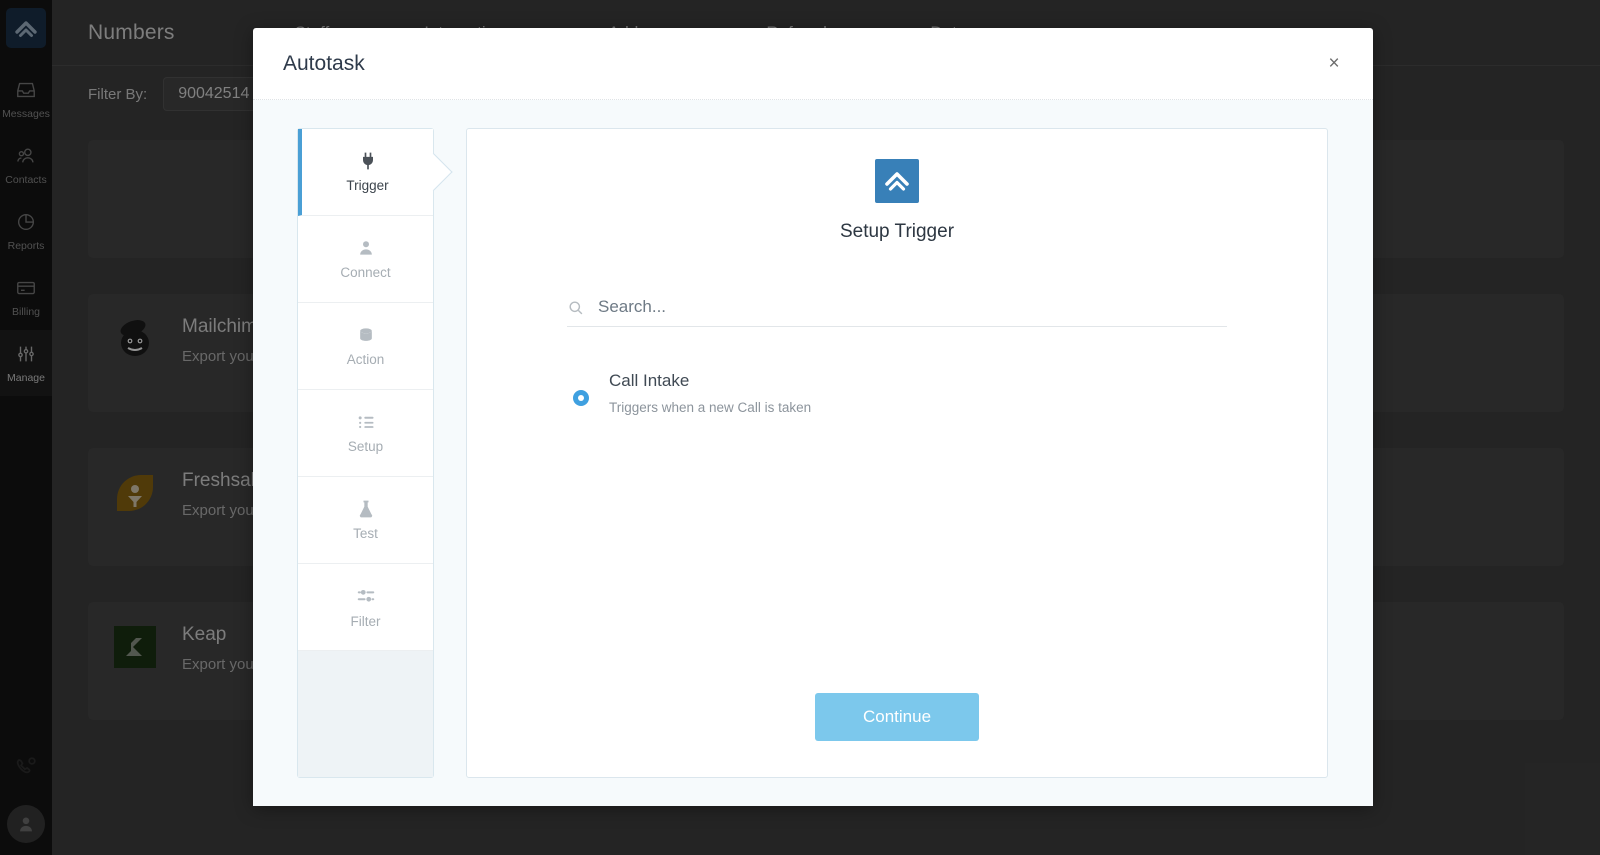  I want to click on person-icon, so click(366, 248).